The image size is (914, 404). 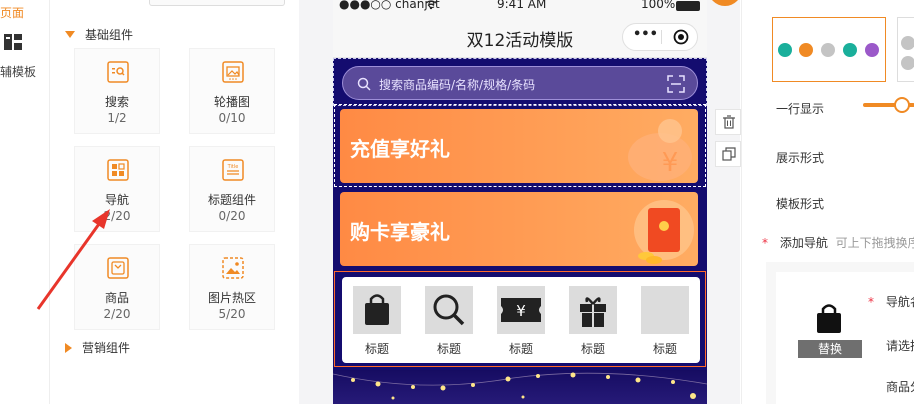 I want to click on component-tools, so click(x=728, y=141).